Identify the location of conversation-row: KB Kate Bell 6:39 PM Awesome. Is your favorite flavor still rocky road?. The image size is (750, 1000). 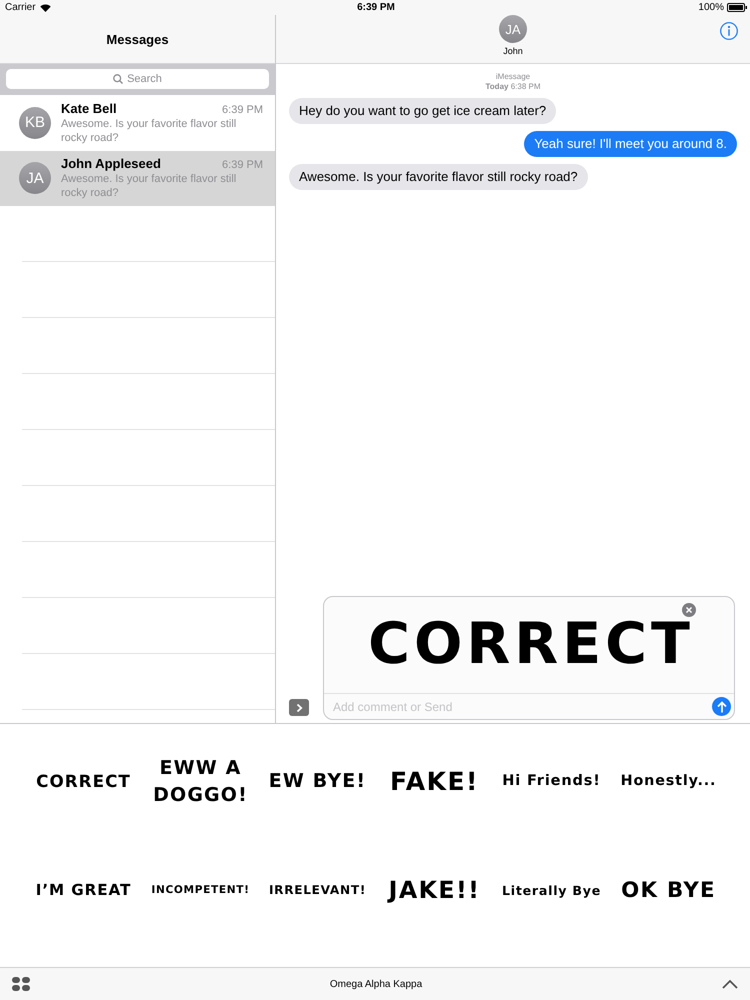
(137, 122).